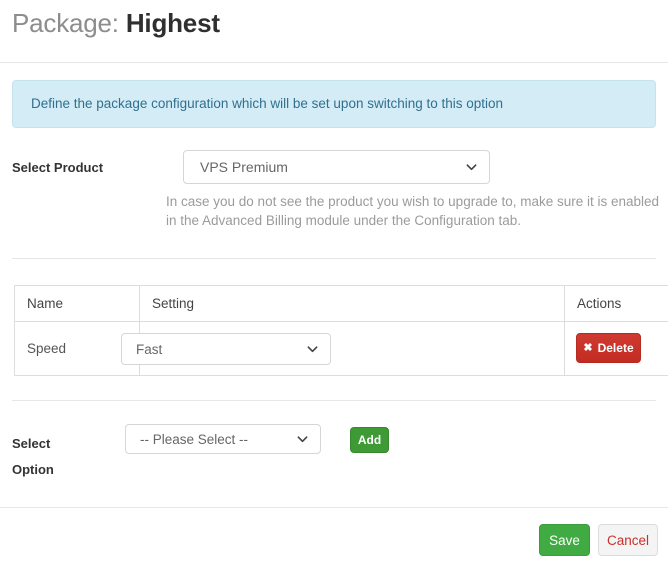 The width and height of the screenshot is (668, 561). I want to click on table-header-setting: Setting, so click(352, 303).